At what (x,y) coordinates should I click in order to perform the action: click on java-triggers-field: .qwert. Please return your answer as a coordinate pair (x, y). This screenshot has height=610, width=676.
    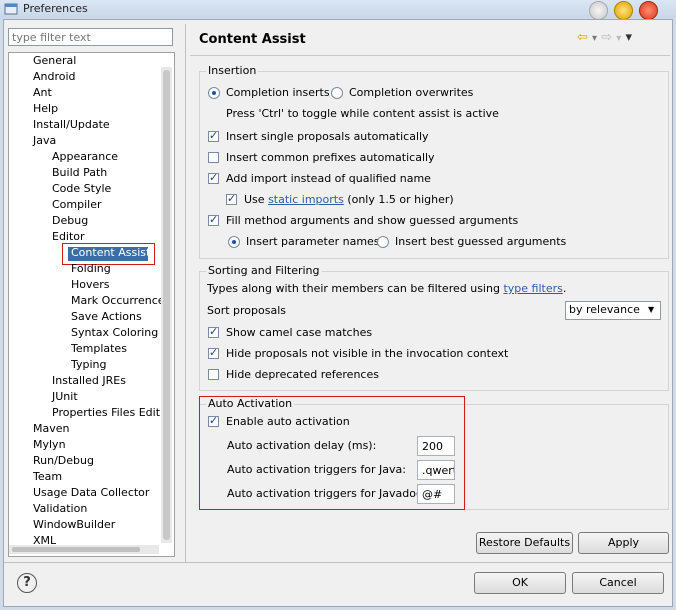
    Looking at the image, I should click on (436, 470).